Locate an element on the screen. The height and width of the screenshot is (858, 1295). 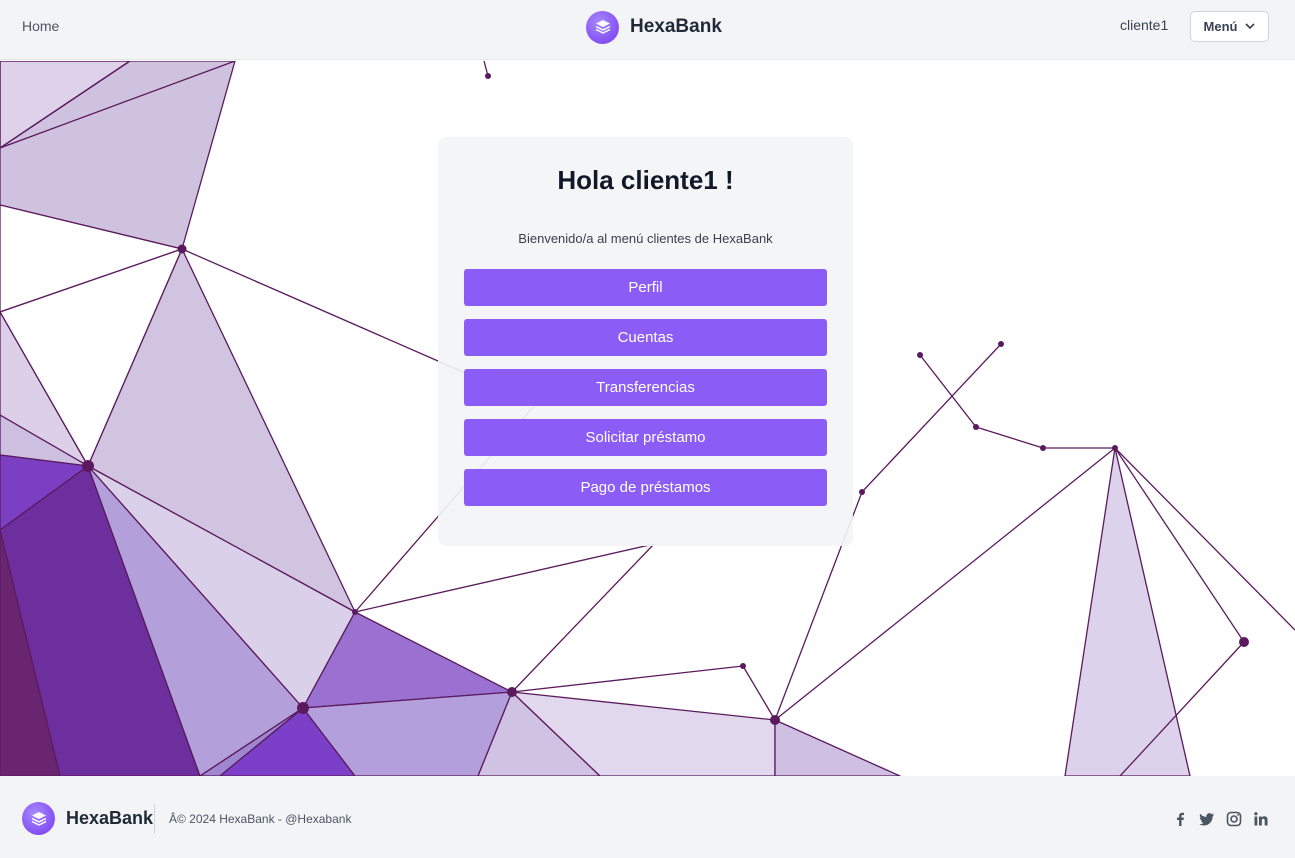
pago-prestamos-button: Pago de préstamos is located at coordinates (645, 487).